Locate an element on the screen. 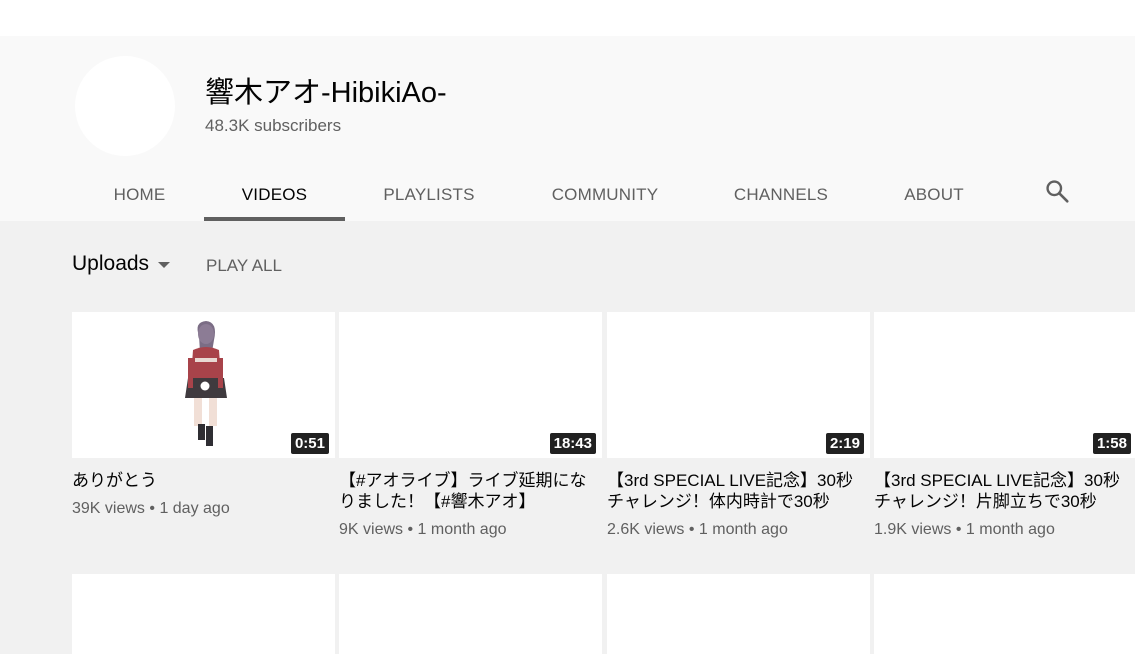 Image resolution: width=1135 pixels, height=654 pixels. video-title: 【#アオライブ】ライブ延期になりました！【#響木アオ】 is located at coordinates (466, 491).